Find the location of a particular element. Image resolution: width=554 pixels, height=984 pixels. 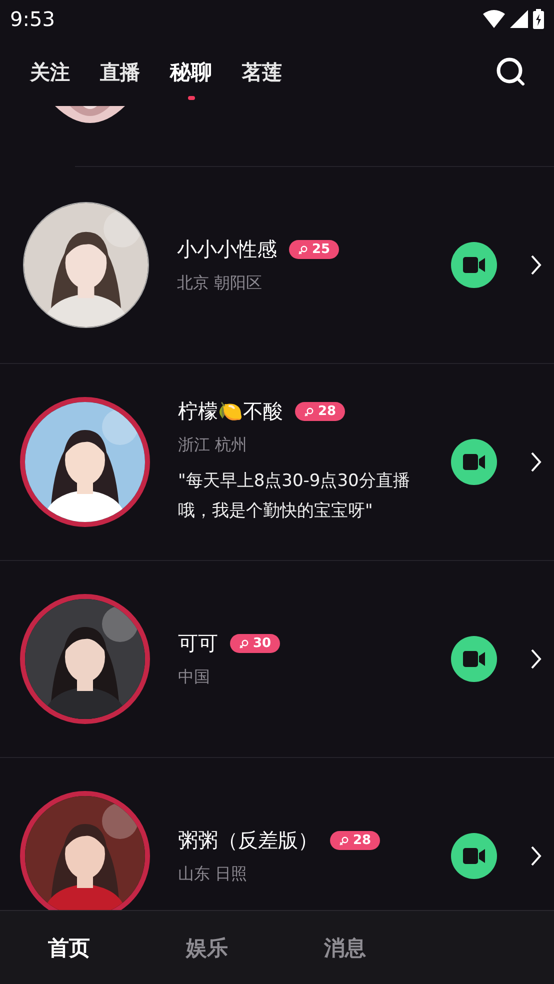

nav-tab: 消息 is located at coordinates (345, 947).